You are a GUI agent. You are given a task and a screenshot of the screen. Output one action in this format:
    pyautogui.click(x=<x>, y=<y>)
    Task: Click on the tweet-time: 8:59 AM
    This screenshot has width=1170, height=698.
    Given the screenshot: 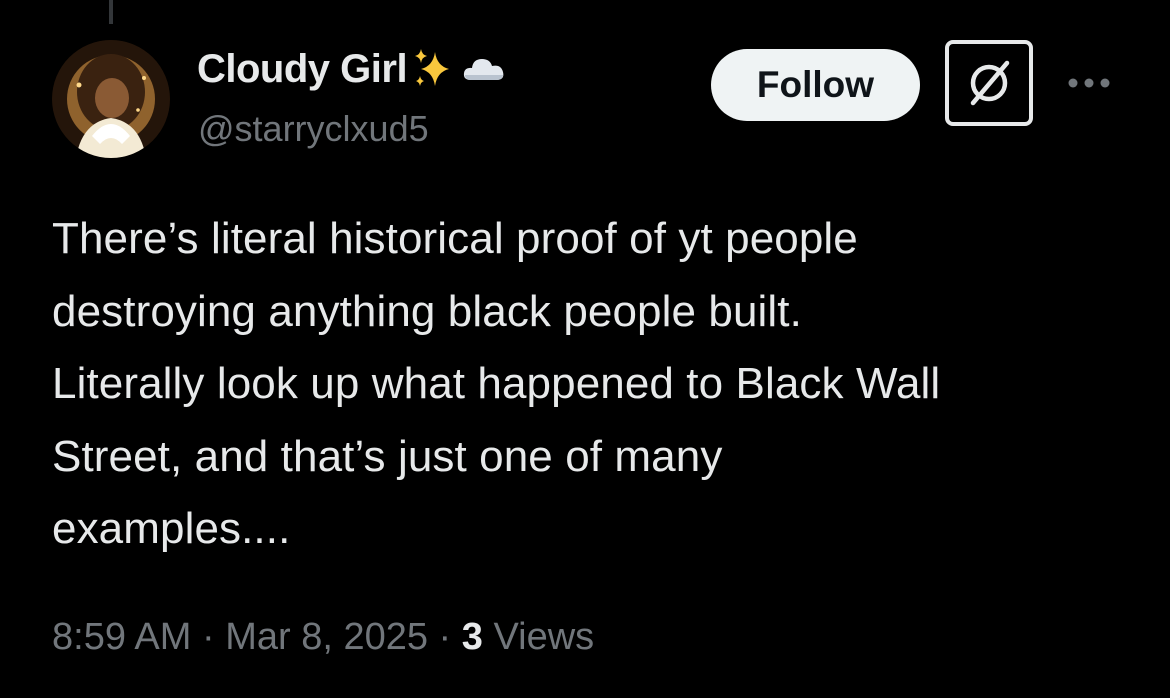 What is the action you would take?
    pyautogui.click(x=121, y=637)
    